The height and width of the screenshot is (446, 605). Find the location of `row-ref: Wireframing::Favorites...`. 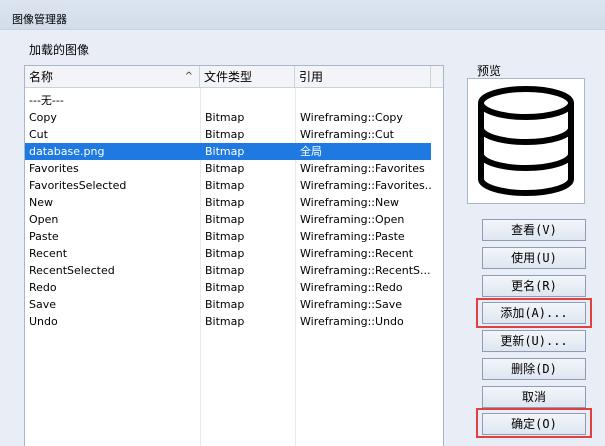

row-ref: Wireframing::Favorites... is located at coordinates (365, 185).